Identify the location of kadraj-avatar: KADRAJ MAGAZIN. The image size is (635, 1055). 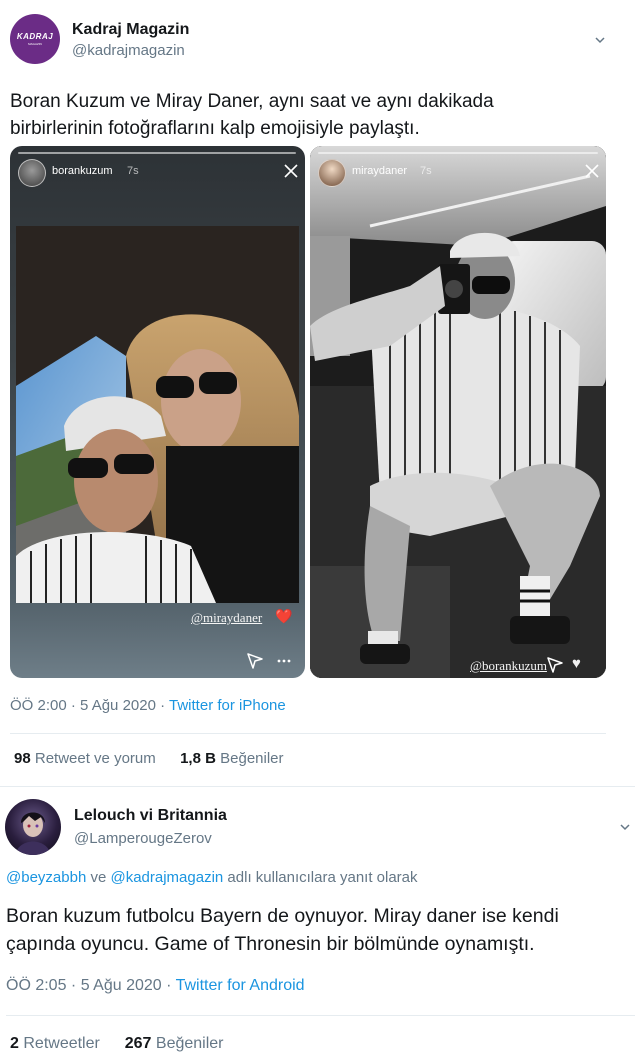
(35, 39).